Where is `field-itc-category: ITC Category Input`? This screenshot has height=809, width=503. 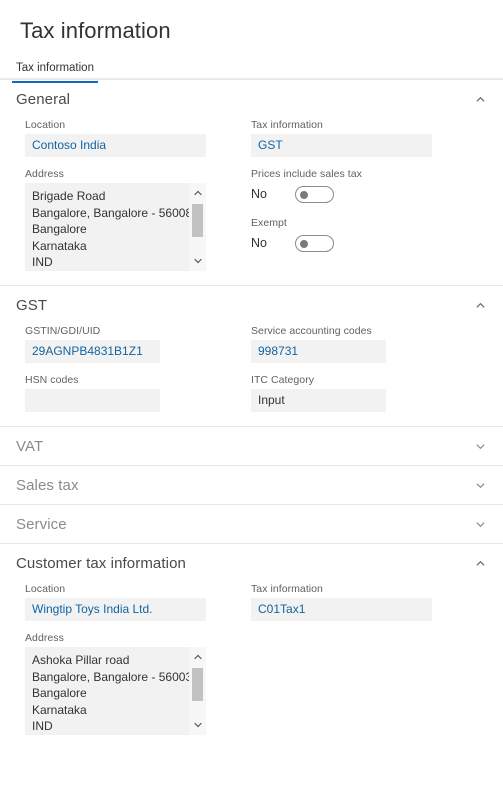 field-itc-category: ITC Category Input is located at coordinates (363, 392).